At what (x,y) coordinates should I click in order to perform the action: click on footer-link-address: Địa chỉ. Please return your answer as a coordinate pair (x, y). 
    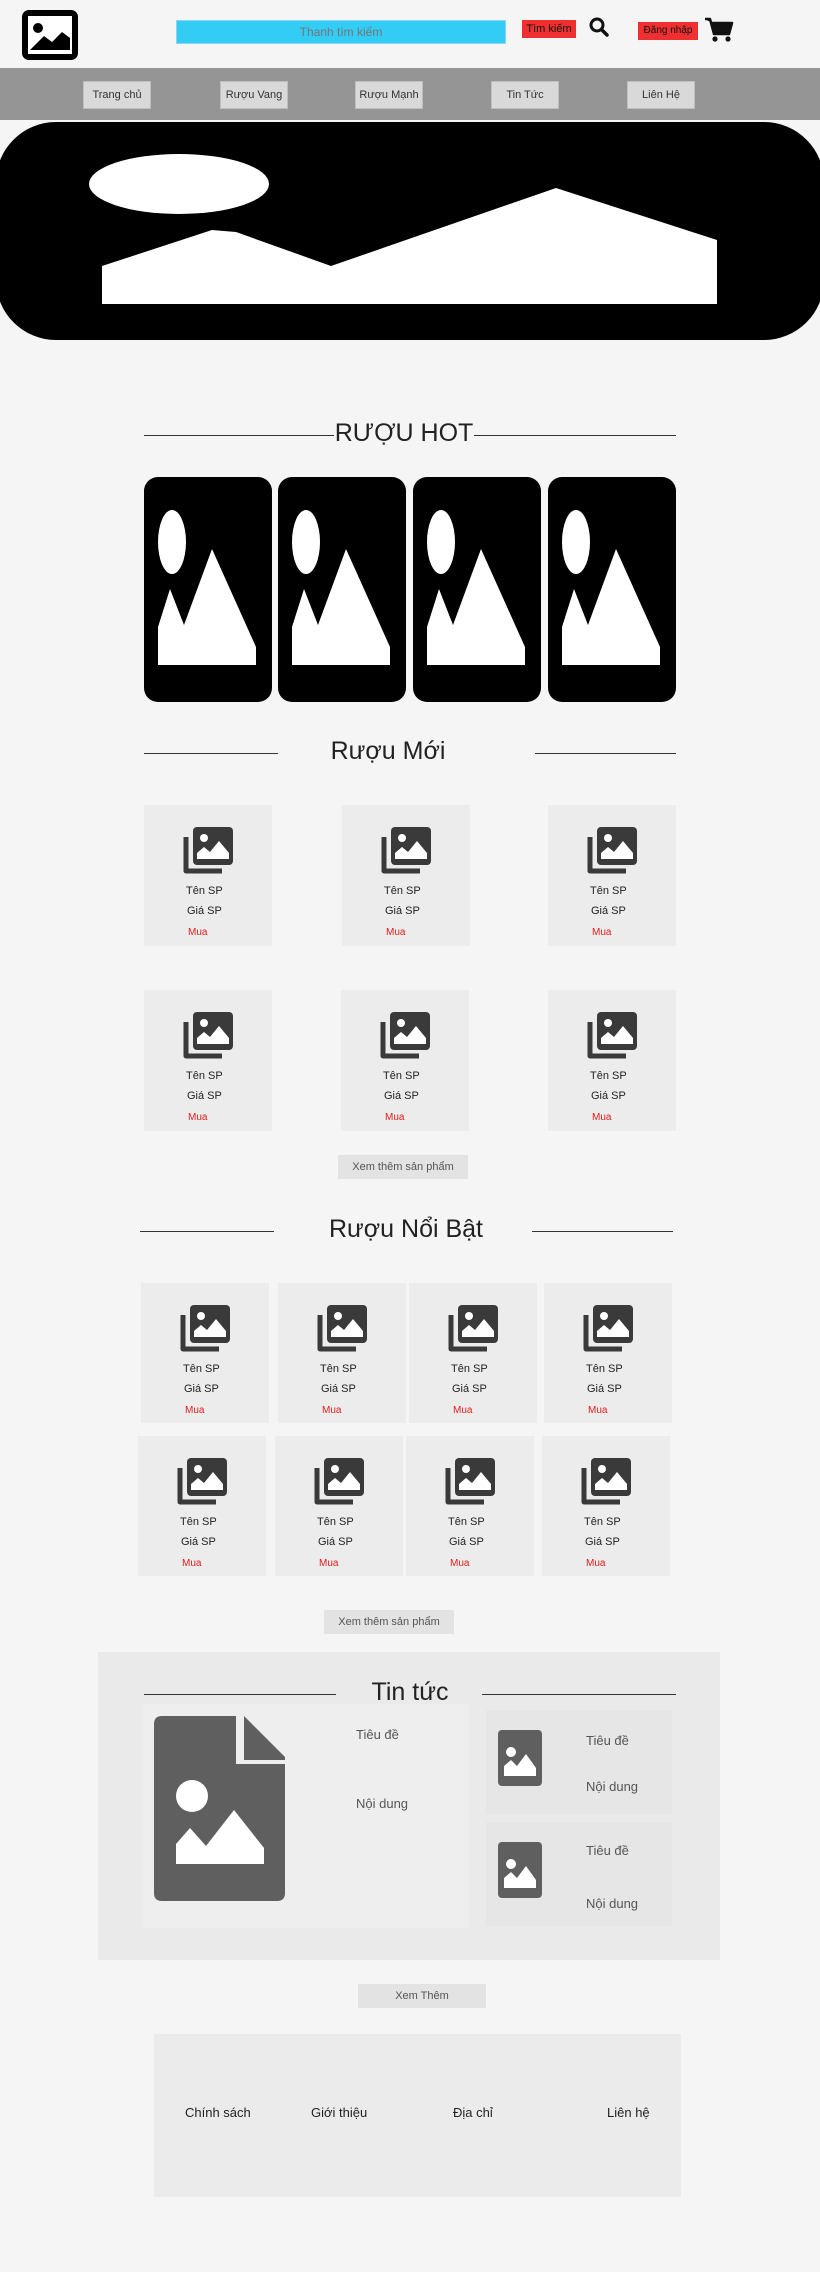
    Looking at the image, I should click on (473, 2112).